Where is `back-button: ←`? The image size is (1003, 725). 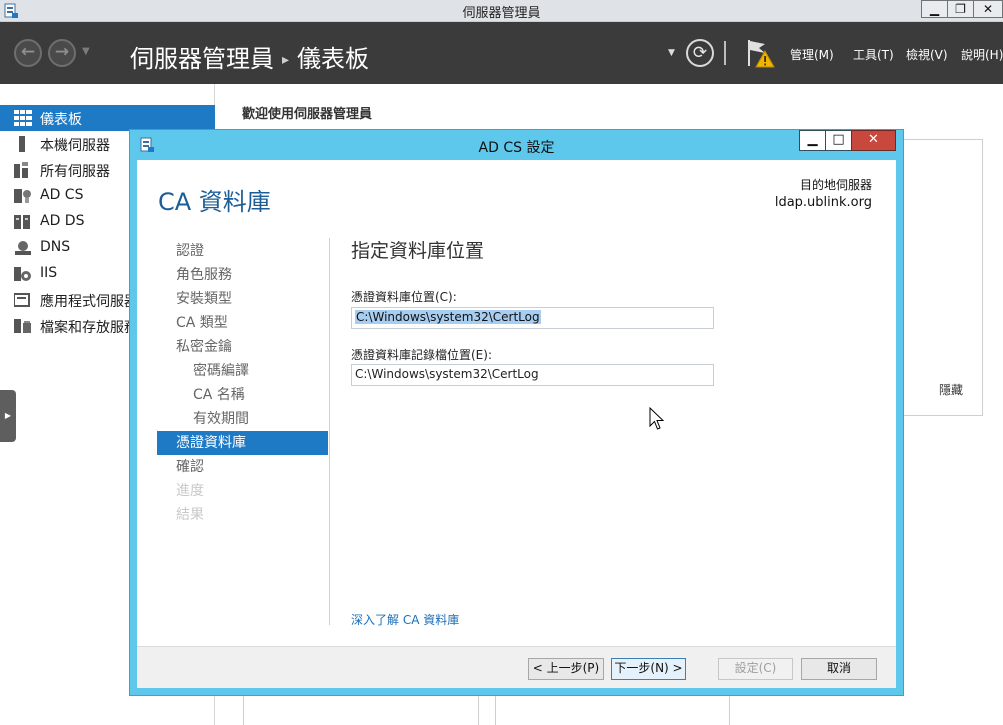 back-button: ← is located at coordinates (28, 53).